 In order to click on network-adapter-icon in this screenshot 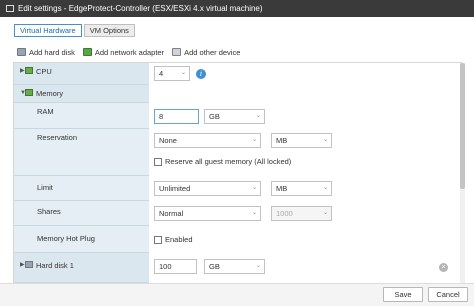, I will do `click(87, 52)`.